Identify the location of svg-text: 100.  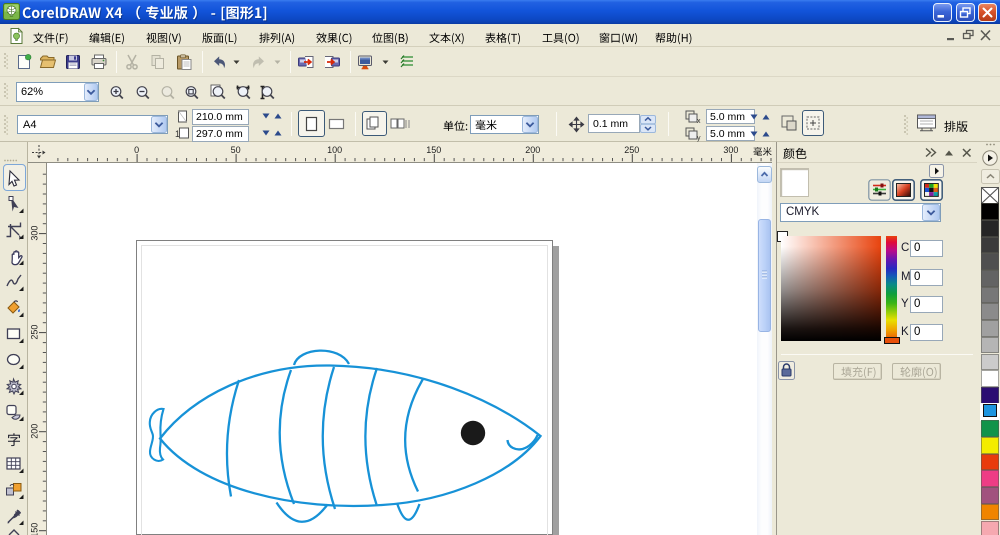
(334, 150).